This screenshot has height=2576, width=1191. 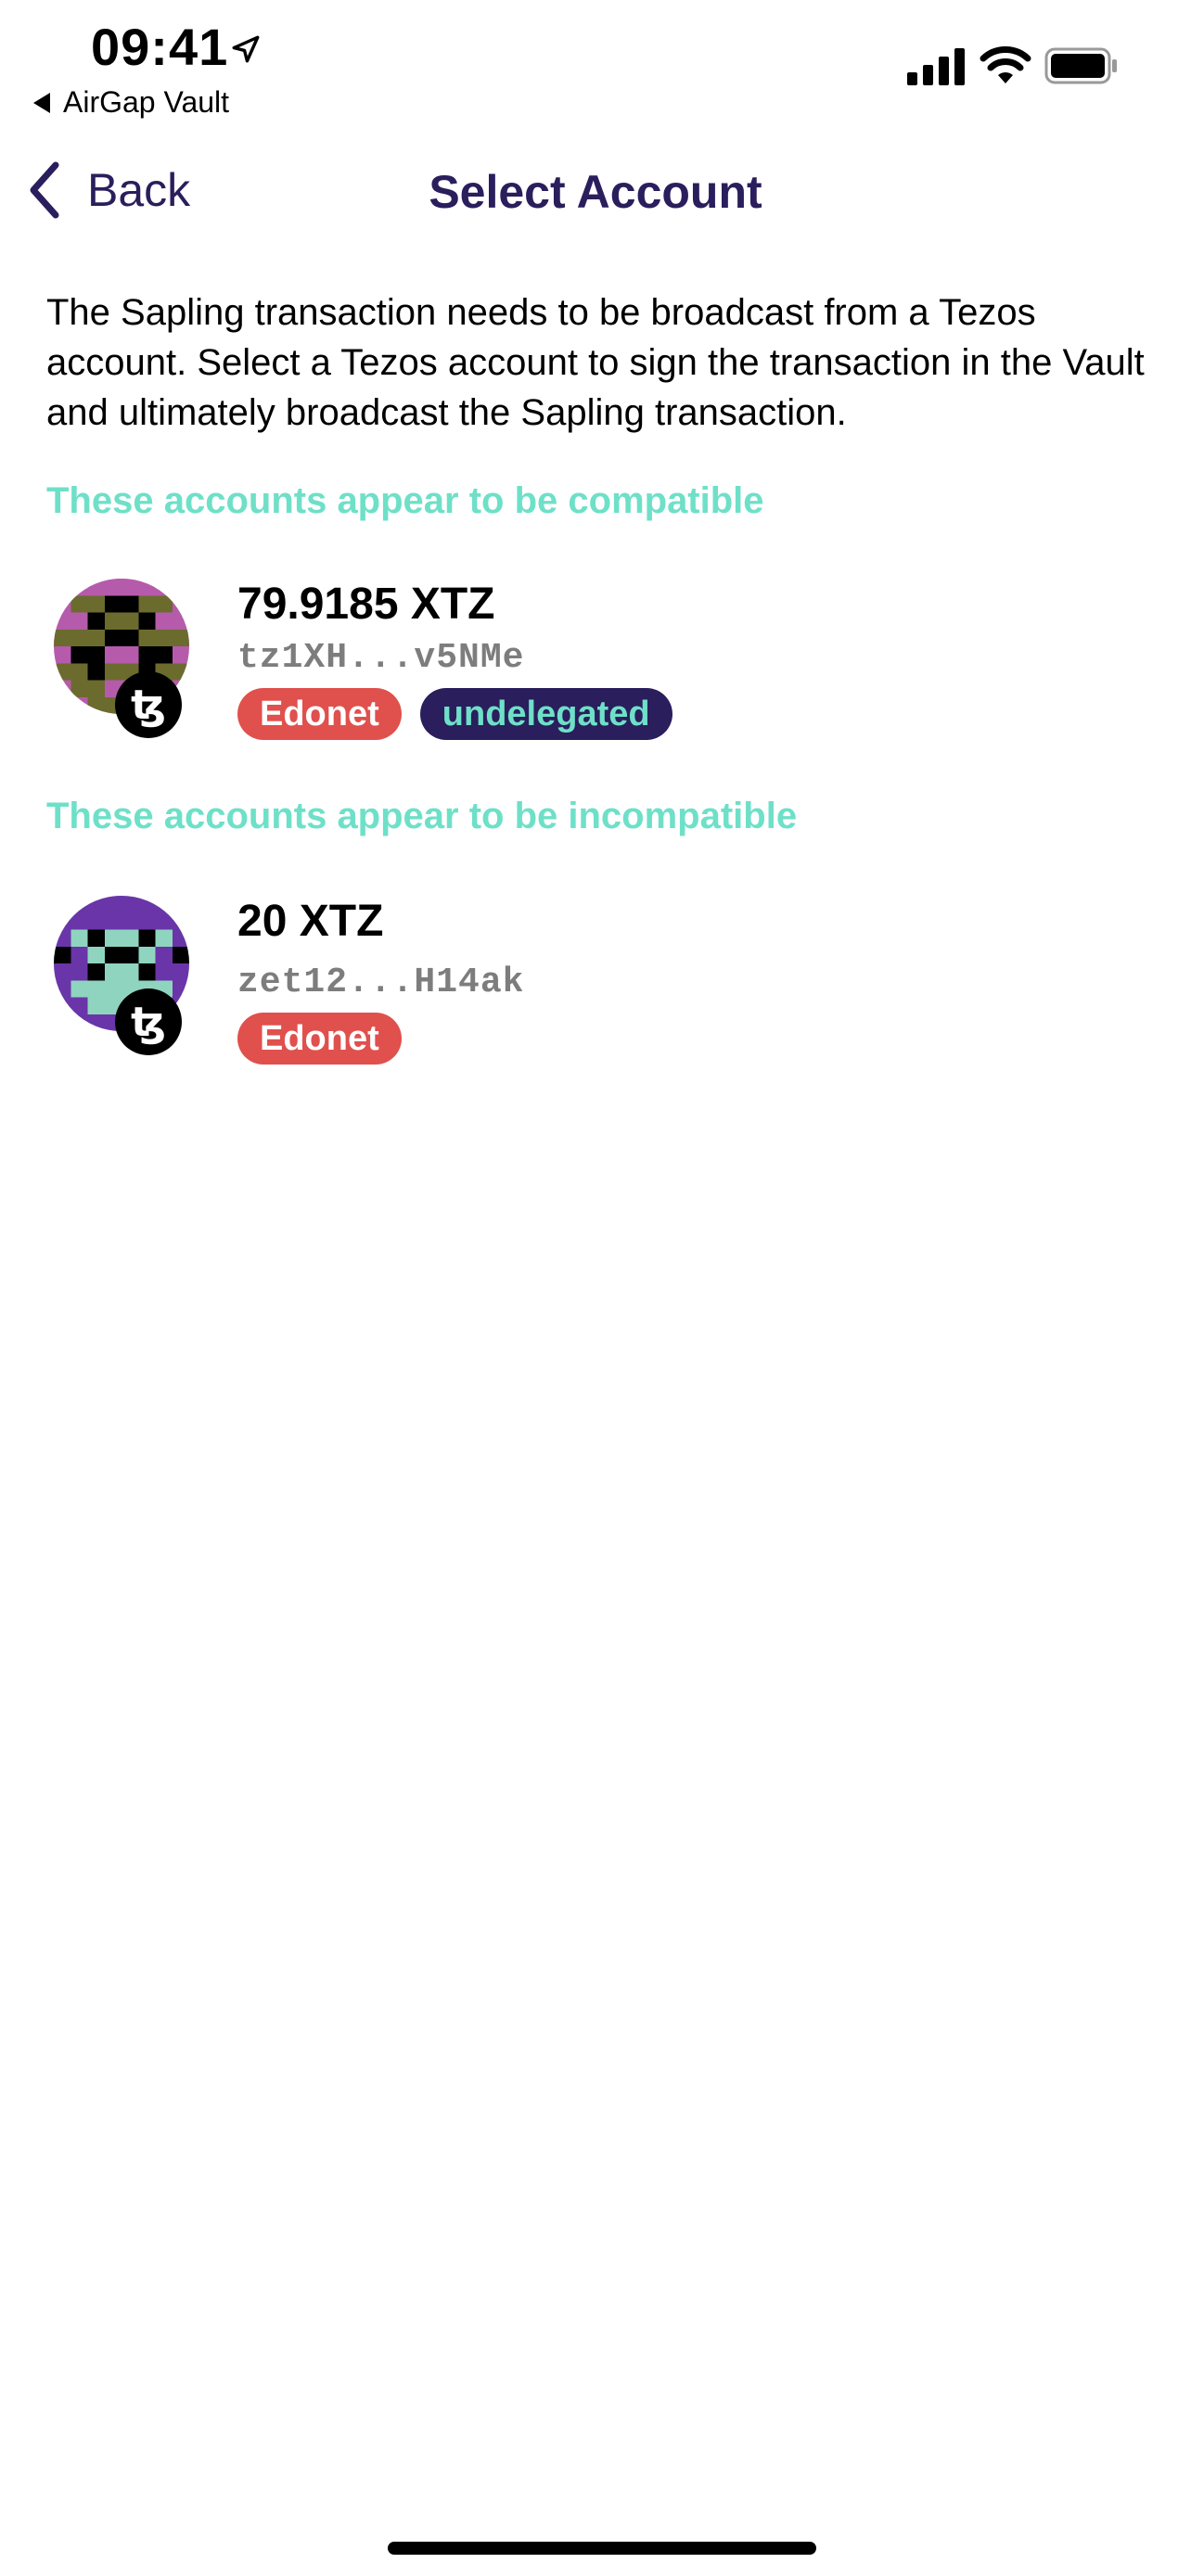 What do you see at coordinates (41, 102) in the screenshot?
I see `back-triangle-icon` at bounding box center [41, 102].